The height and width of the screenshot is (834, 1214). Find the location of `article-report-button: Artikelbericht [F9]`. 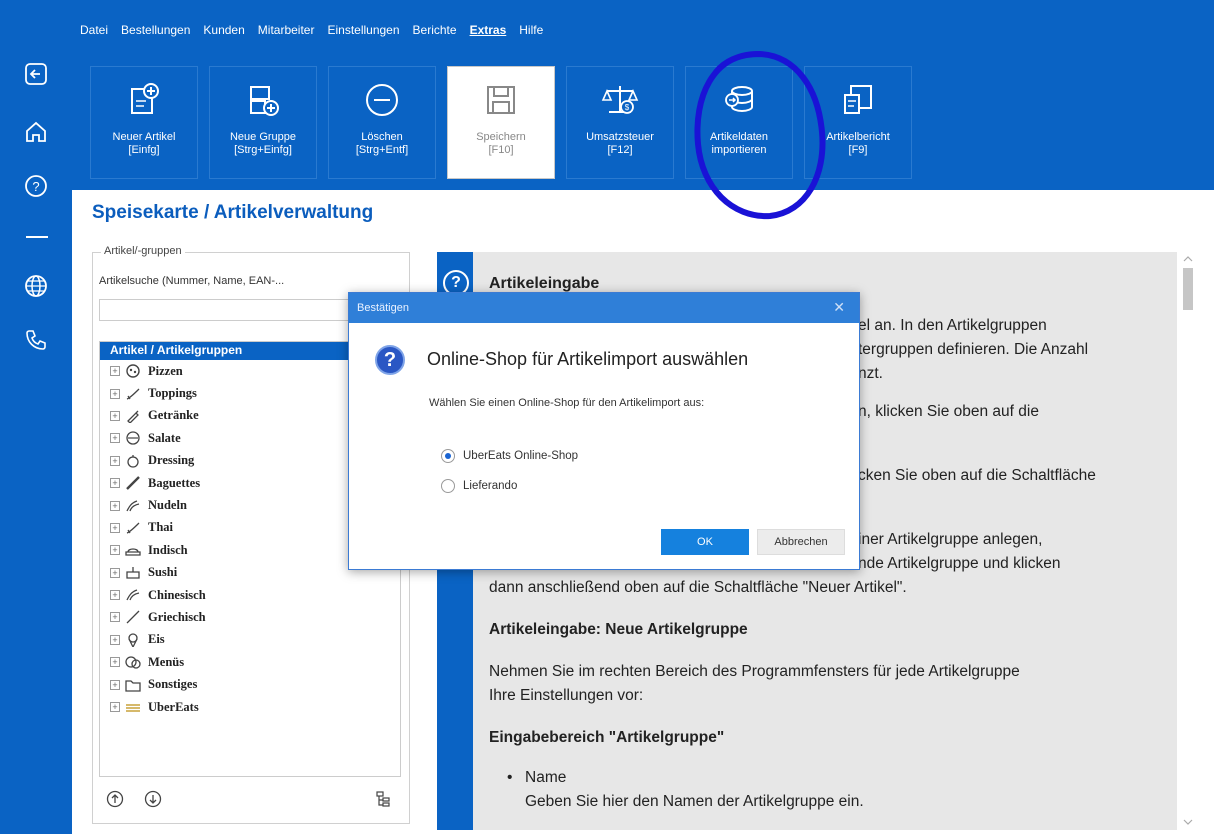

article-report-button: Artikelbericht [F9] is located at coordinates (858, 122).